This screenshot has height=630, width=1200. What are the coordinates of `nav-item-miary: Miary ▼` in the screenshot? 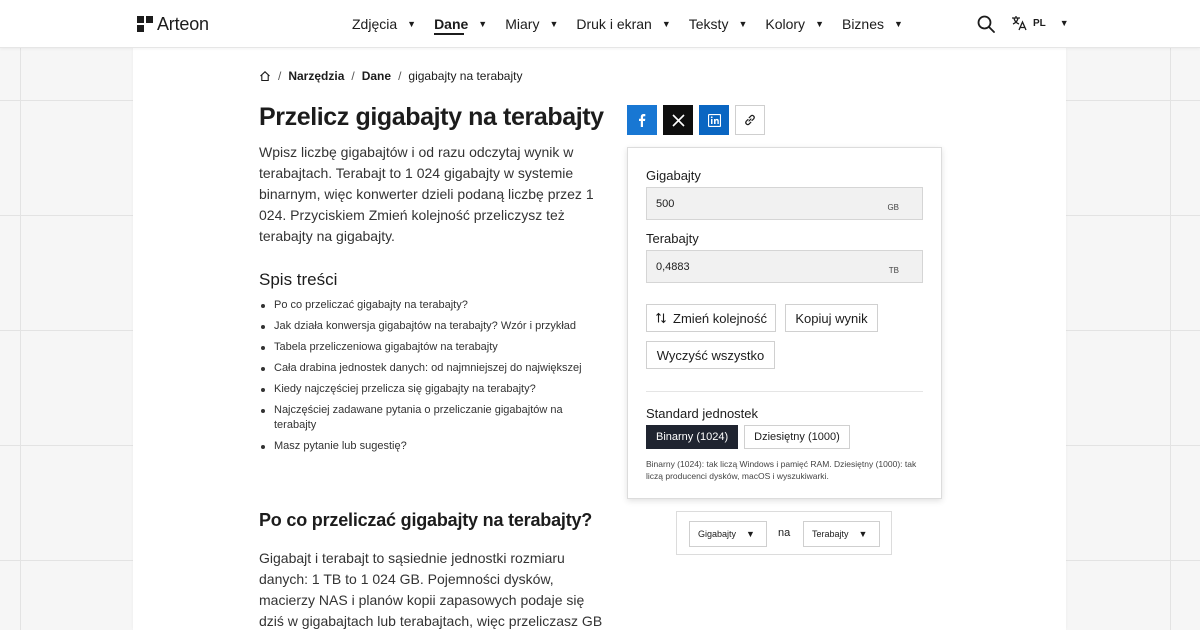 It's located at (531, 24).